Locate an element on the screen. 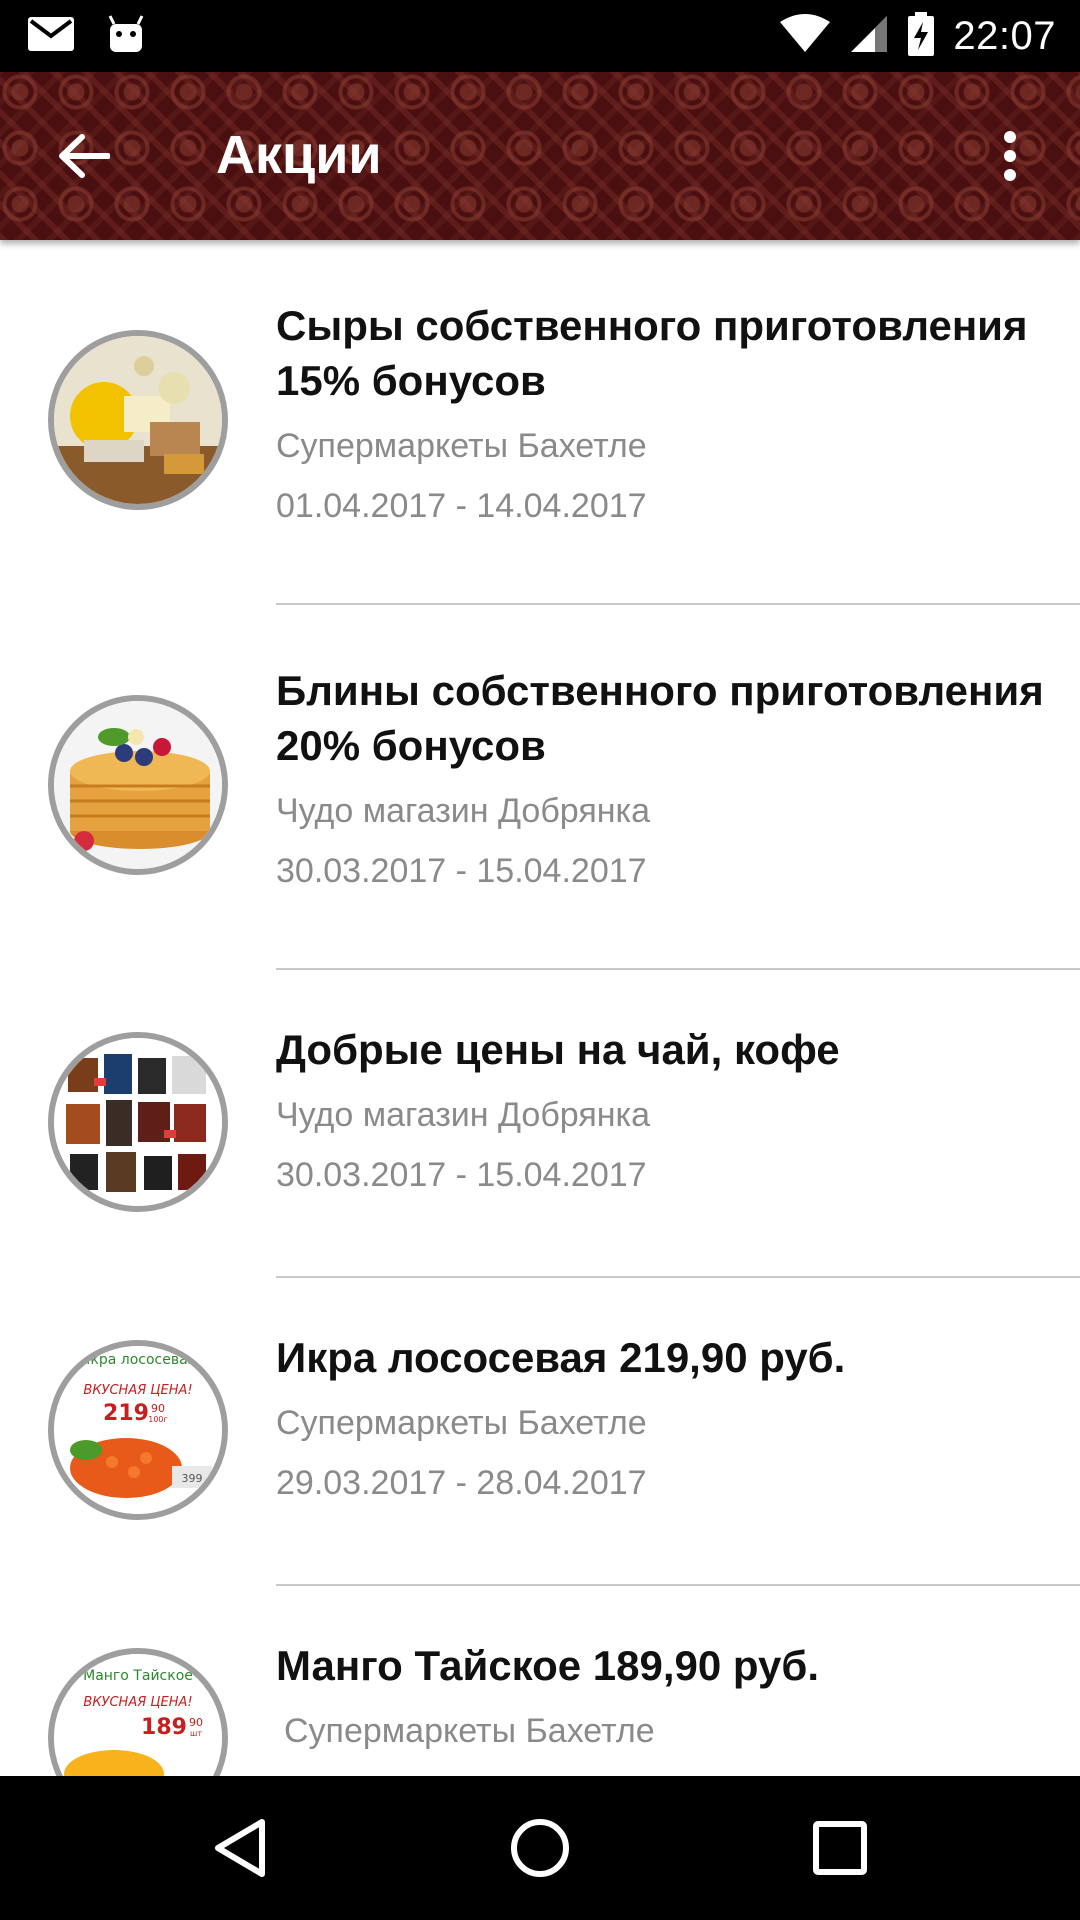 This screenshot has width=1080, height=1920. promo-title: Манго Тайское 189,90 руб. is located at coordinates (547, 1665).